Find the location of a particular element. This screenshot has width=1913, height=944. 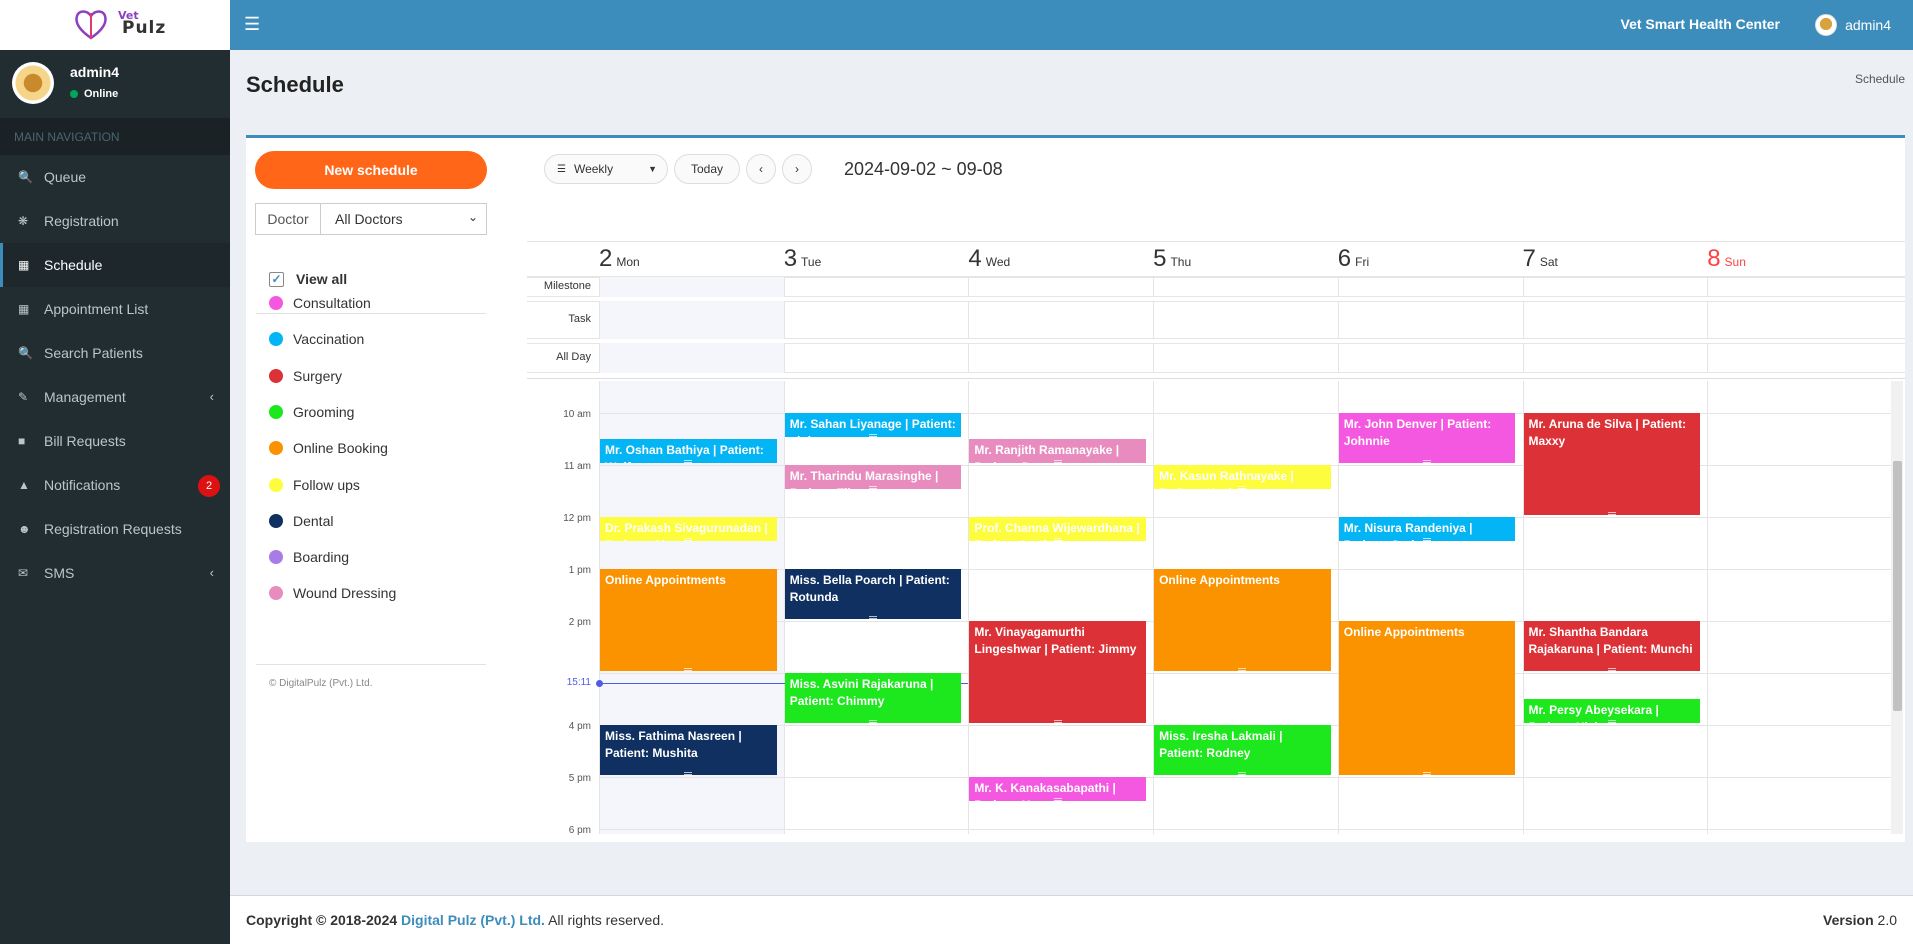

category-item: Dental is located at coordinates (301, 521).